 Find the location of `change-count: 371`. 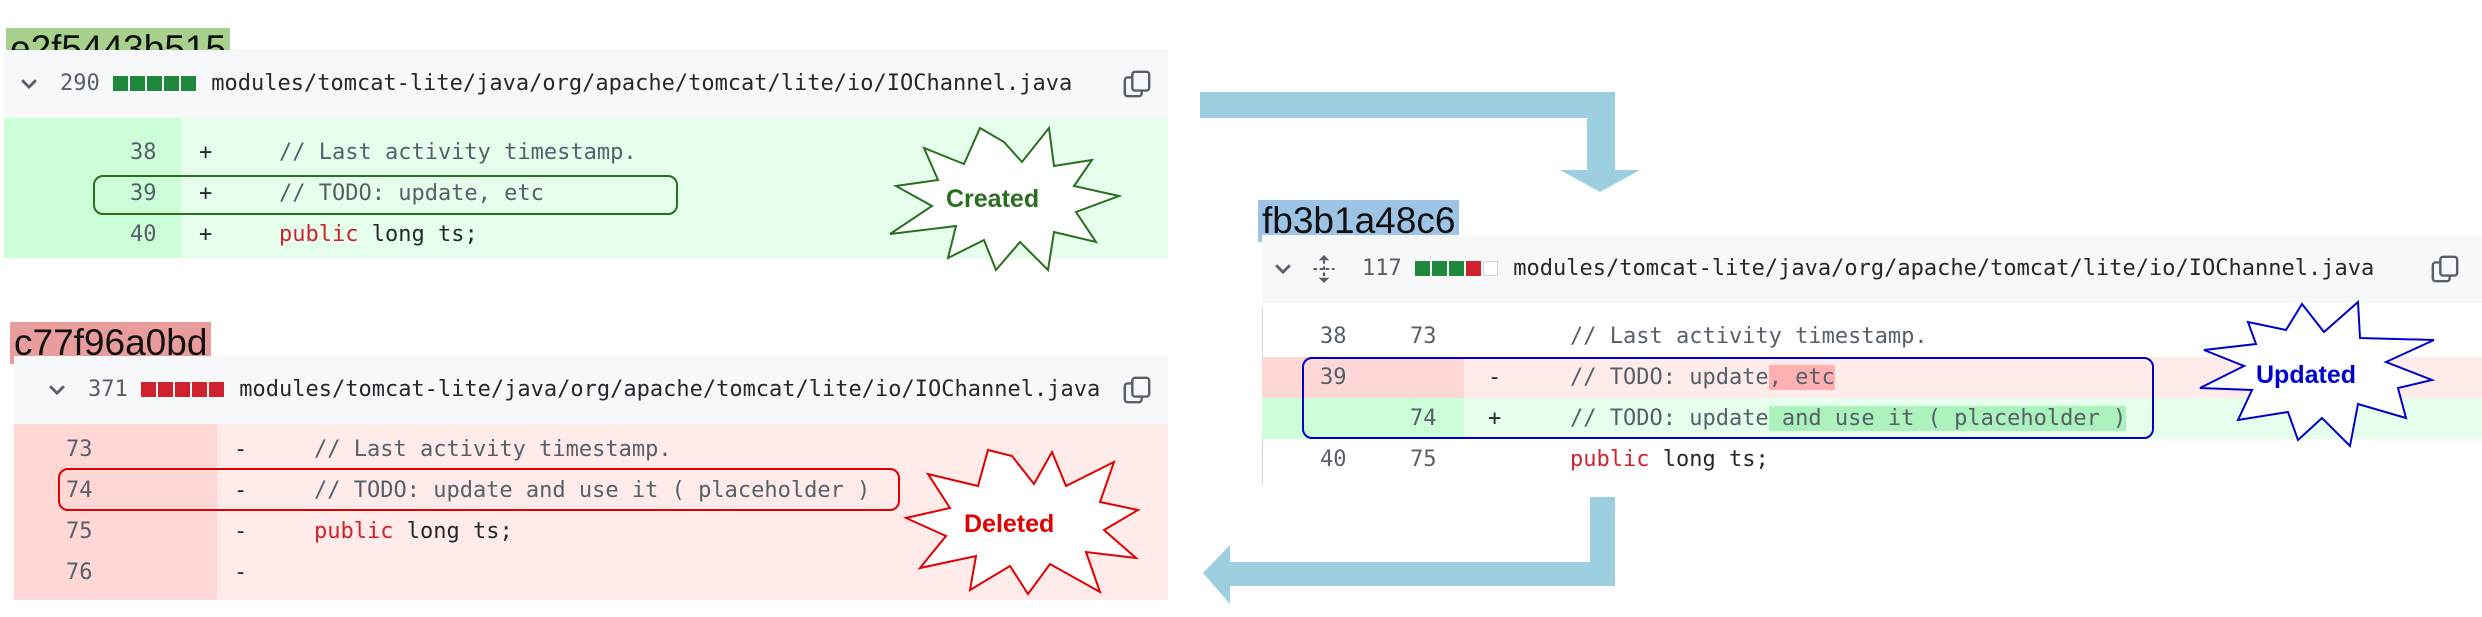

change-count: 371 is located at coordinates (108, 389).